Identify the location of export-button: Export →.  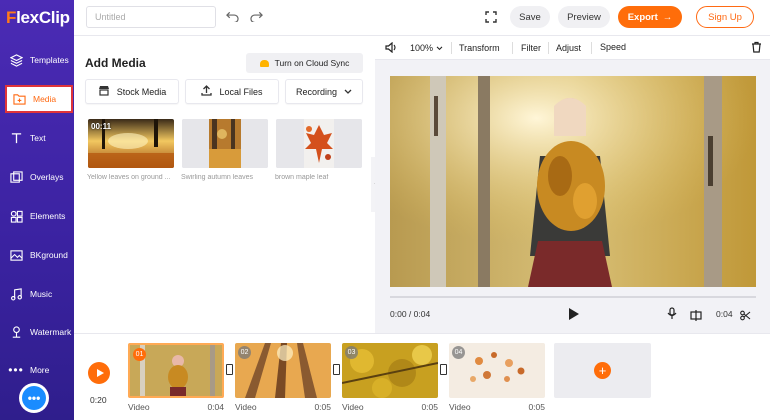
(650, 17).